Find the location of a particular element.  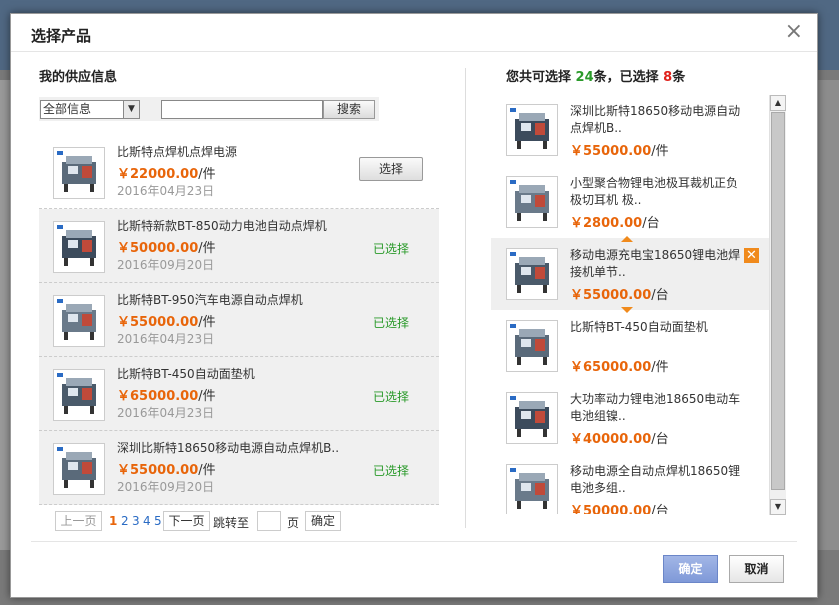

select-button: 选择 is located at coordinates (391, 169).